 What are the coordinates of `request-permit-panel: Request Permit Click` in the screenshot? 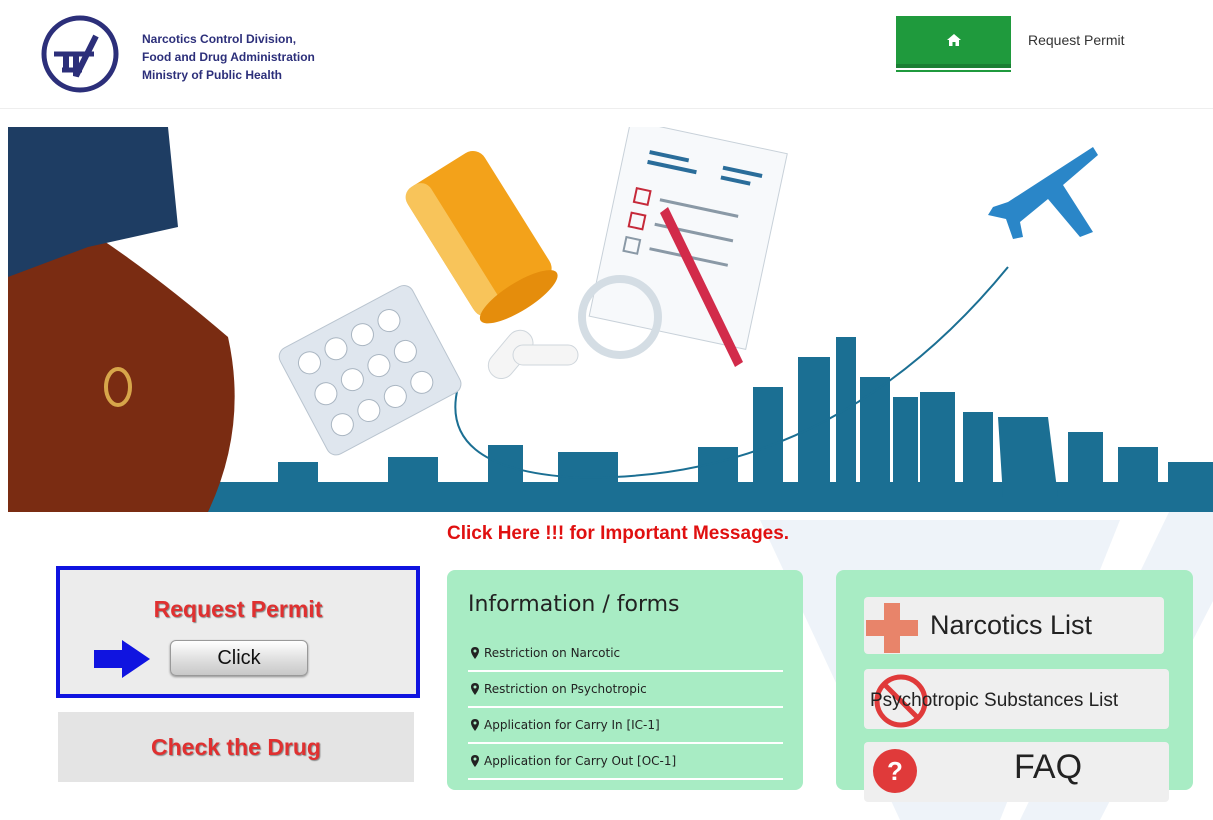 It's located at (238, 632).